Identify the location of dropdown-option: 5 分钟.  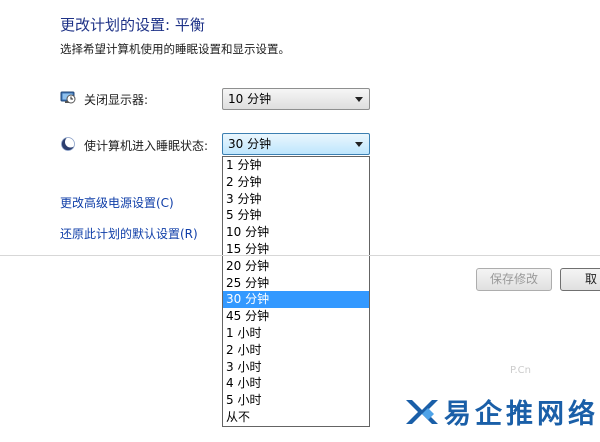
(296, 215).